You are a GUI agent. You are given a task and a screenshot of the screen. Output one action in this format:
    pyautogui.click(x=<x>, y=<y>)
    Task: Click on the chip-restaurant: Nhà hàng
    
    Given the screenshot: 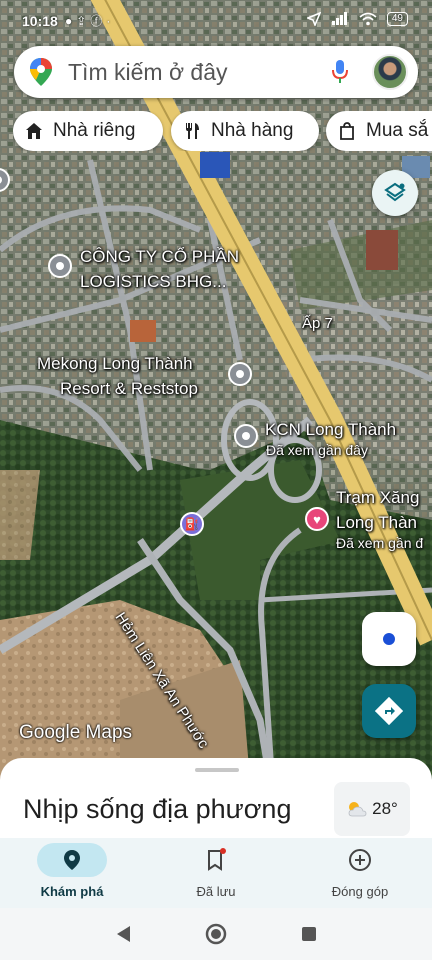 What is the action you would take?
    pyautogui.click(x=245, y=131)
    